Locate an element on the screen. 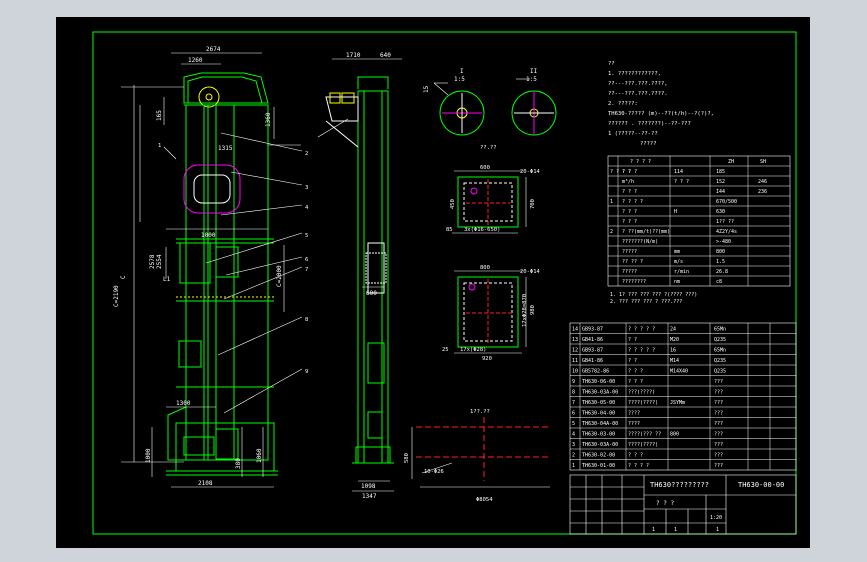 The width and height of the screenshot is (867, 562). tech-table-cell: mm is located at coordinates (677, 252).